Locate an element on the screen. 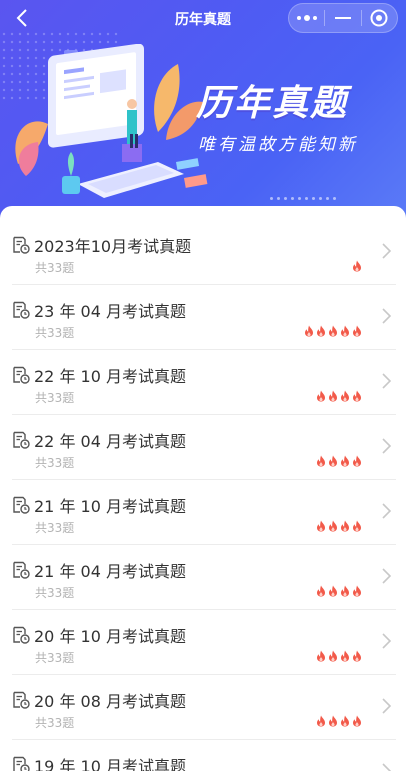  exam-title: 21 年 10 月考试真题 is located at coordinates (110, 506).